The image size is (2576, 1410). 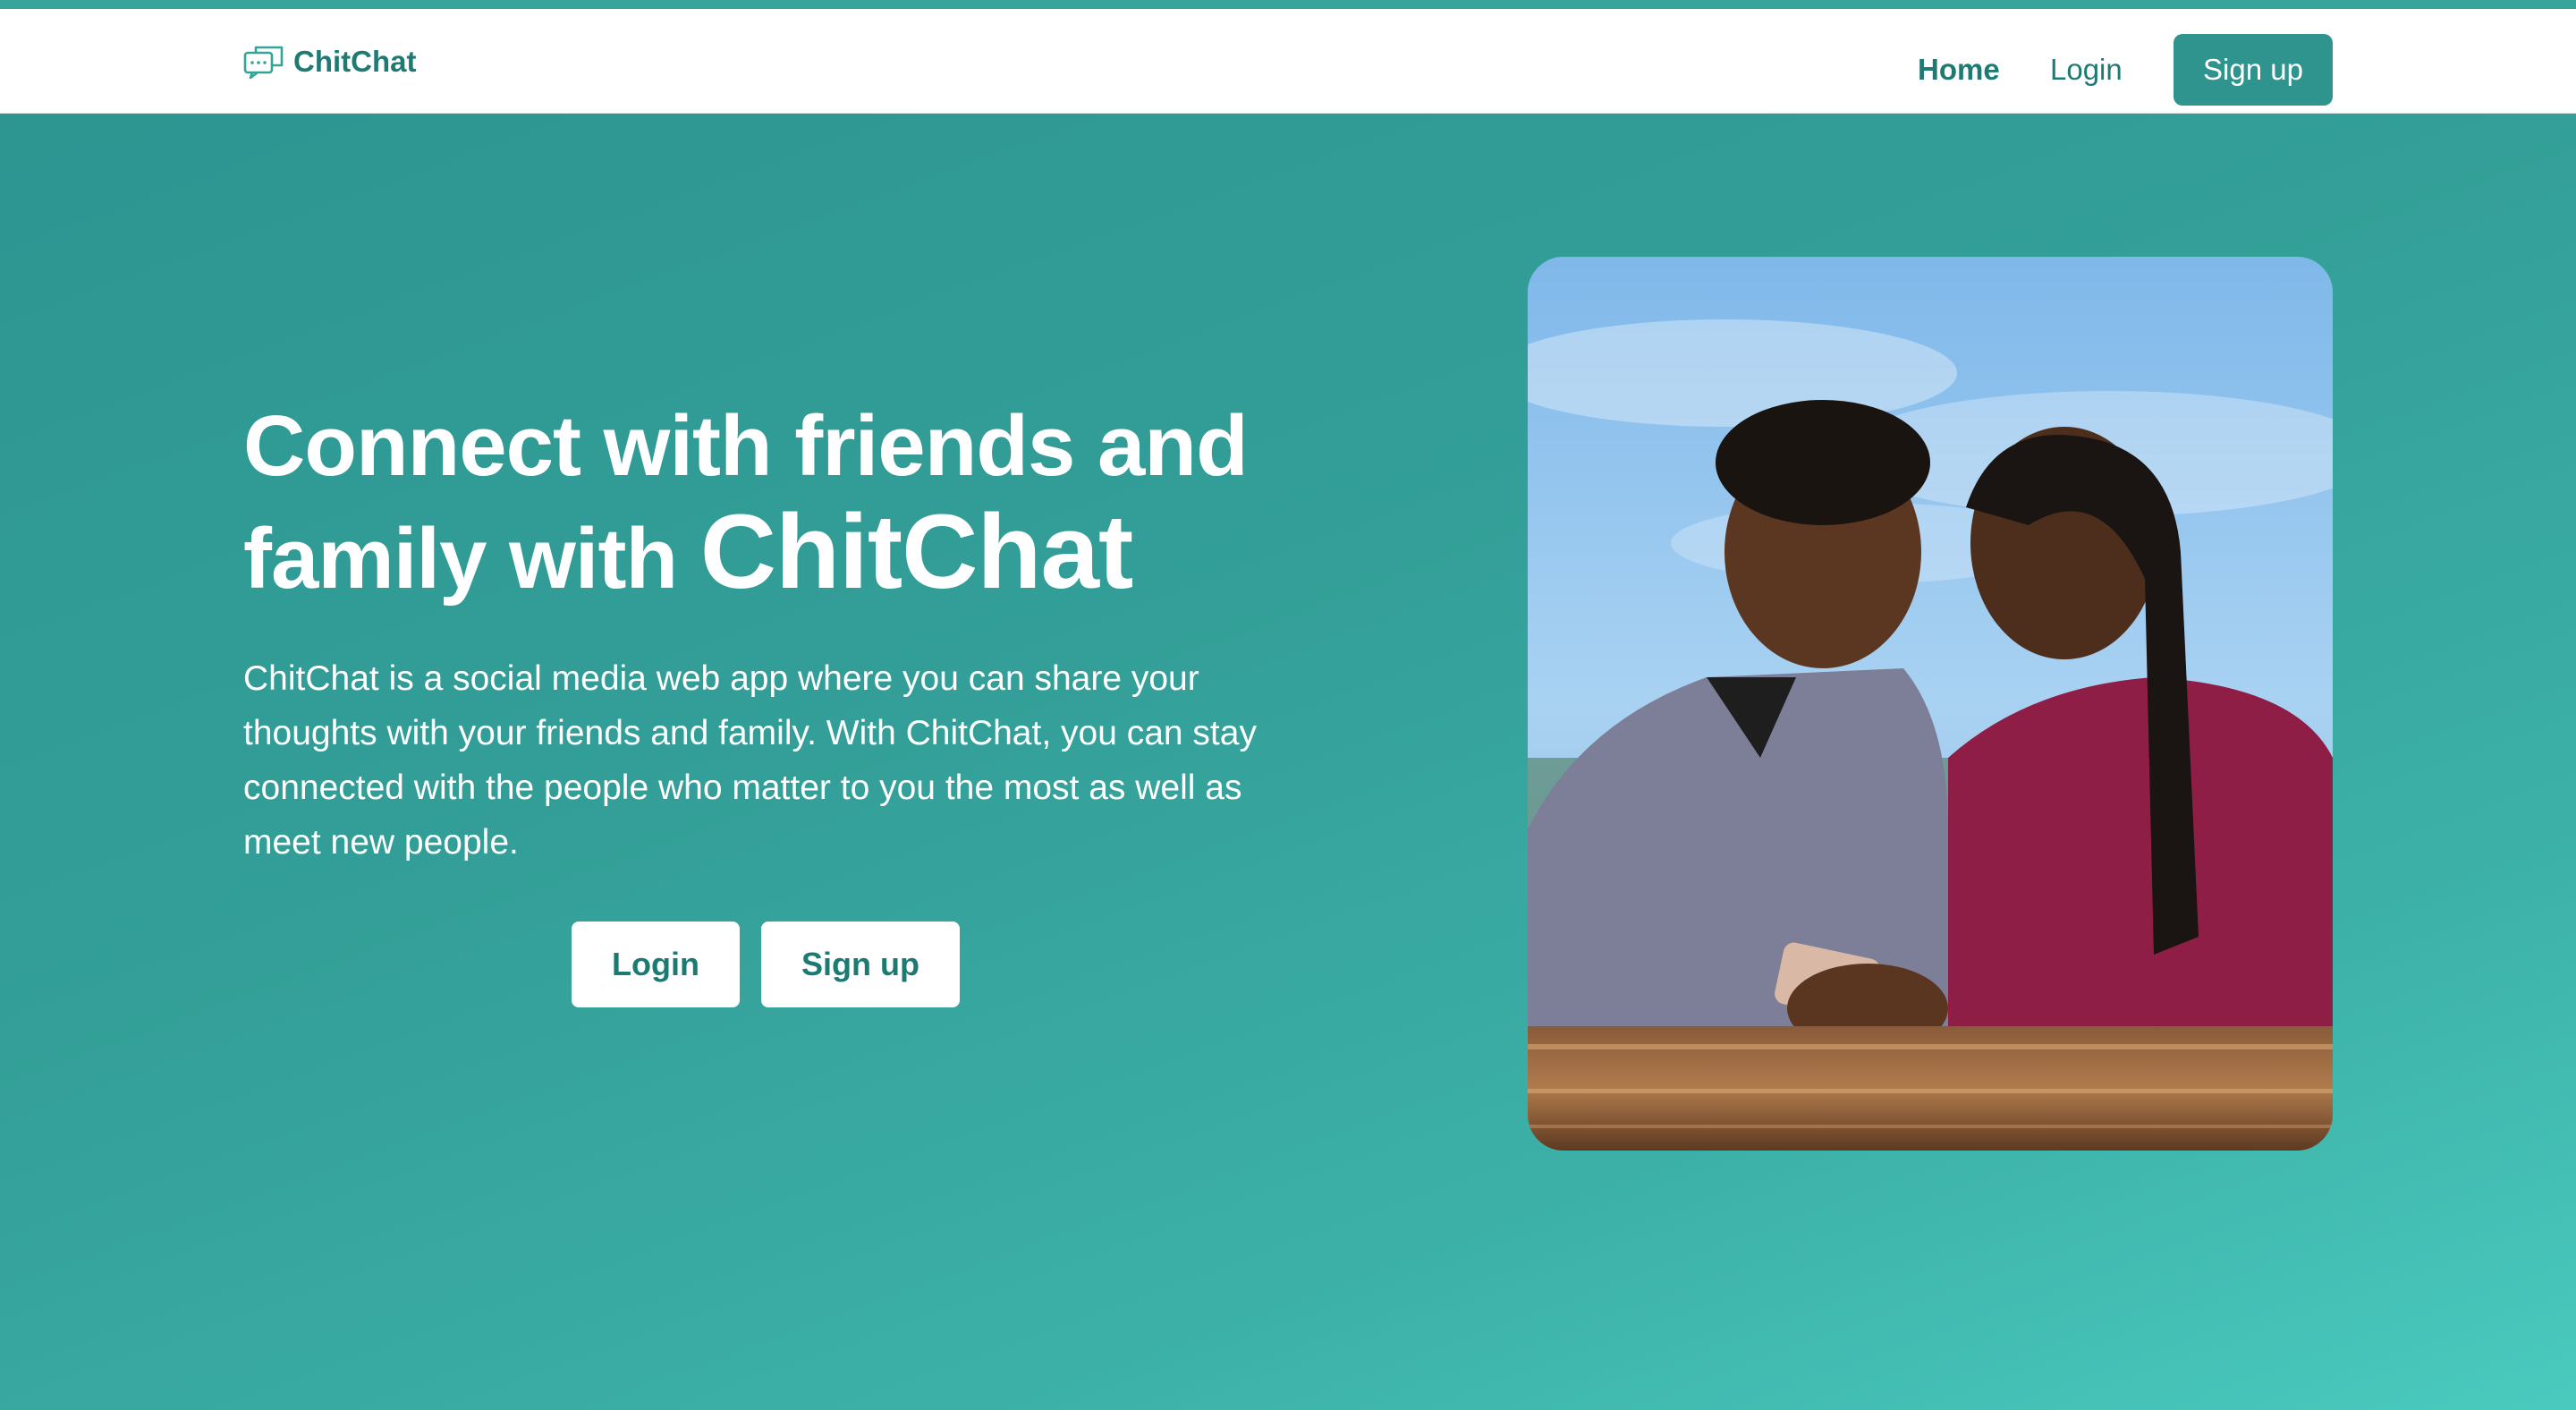 I want to click on hero-title-line2-prefix: family with, so click(x=460, y=559).